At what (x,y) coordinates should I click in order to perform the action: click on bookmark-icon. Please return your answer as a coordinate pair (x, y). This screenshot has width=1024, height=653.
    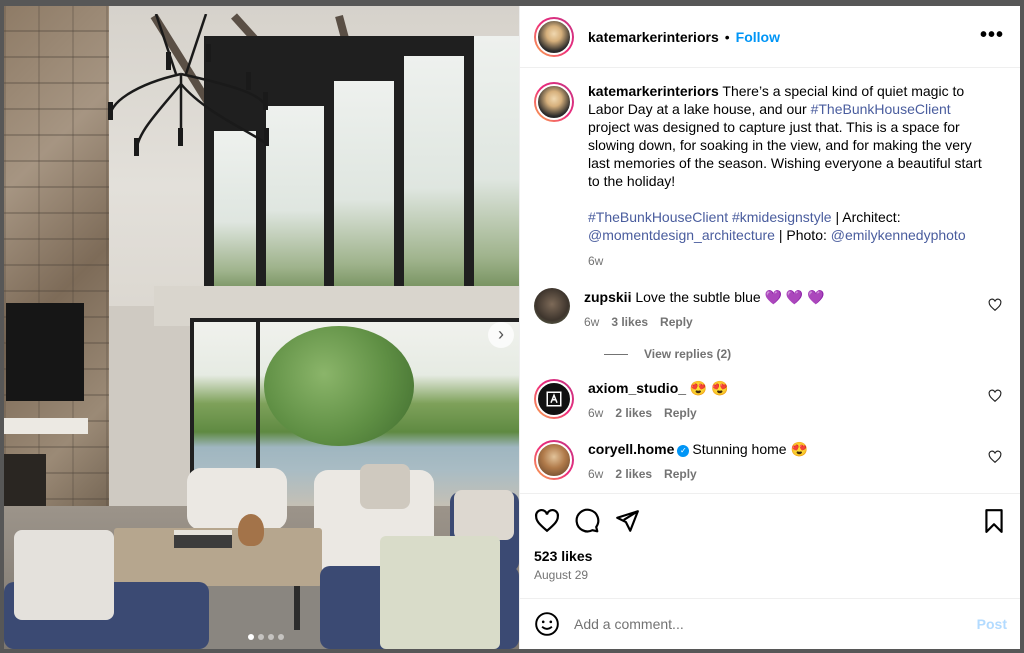
    Looking at the image, I should click on (994, 521).